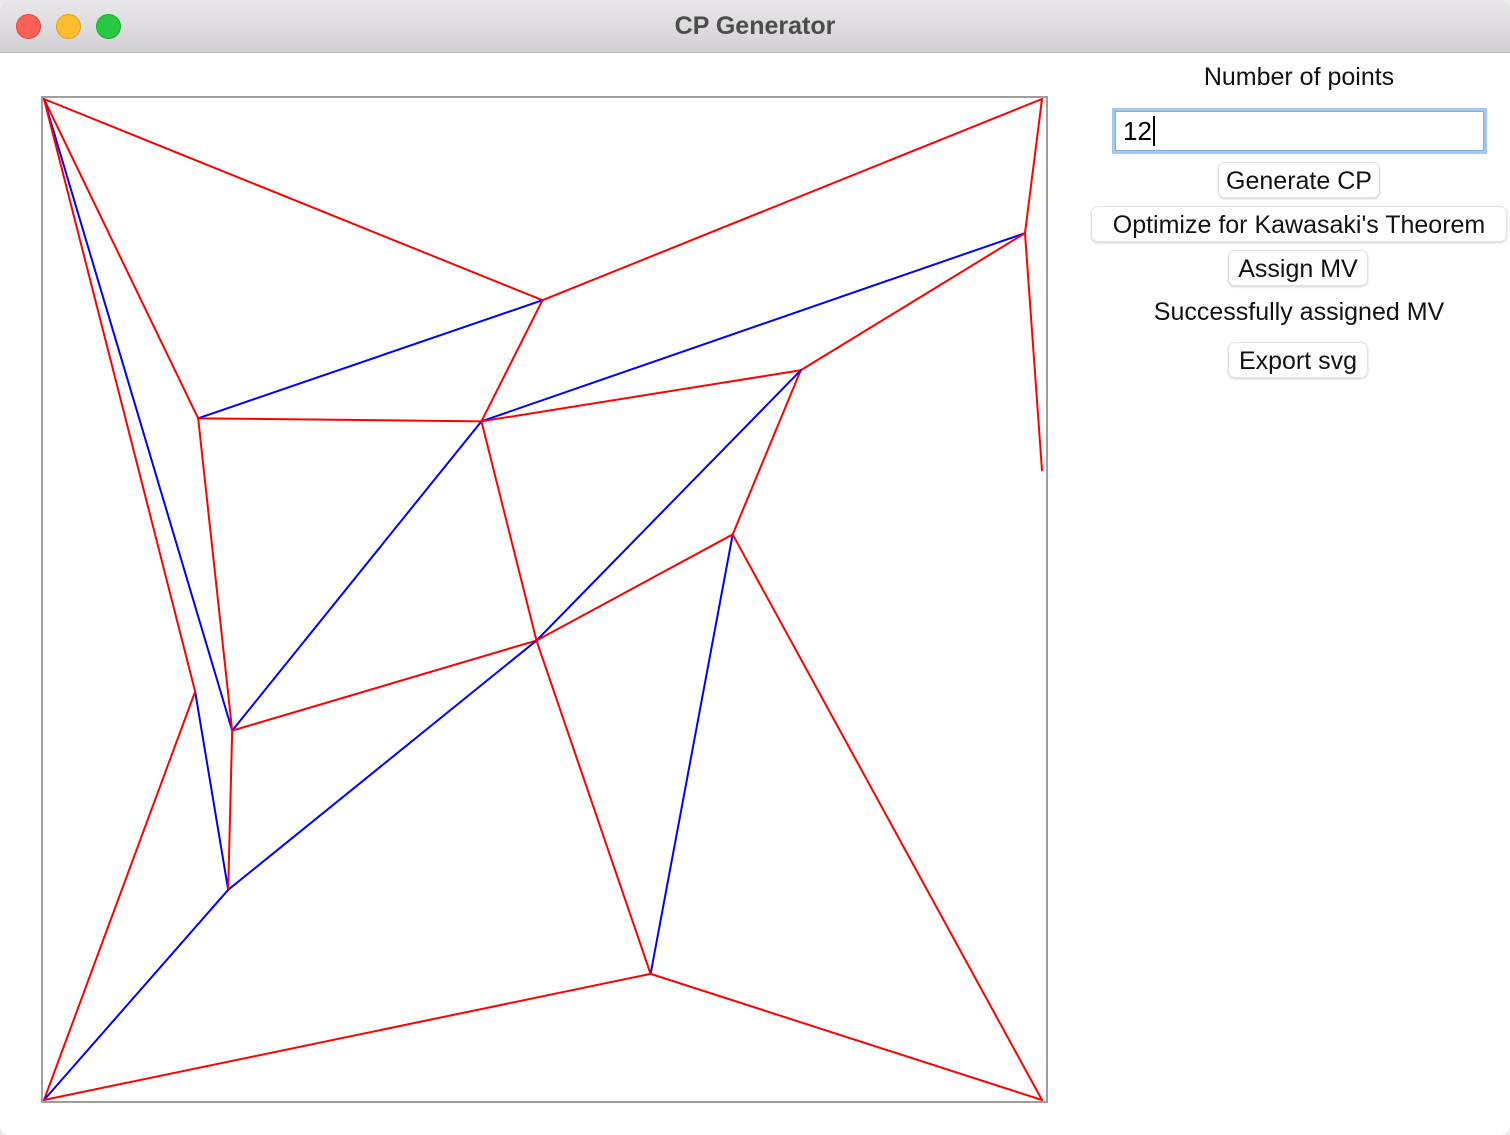 The image size is (1510, 1135). I want to click on generate-cp-button: Generate CP, so click(1299, 180).